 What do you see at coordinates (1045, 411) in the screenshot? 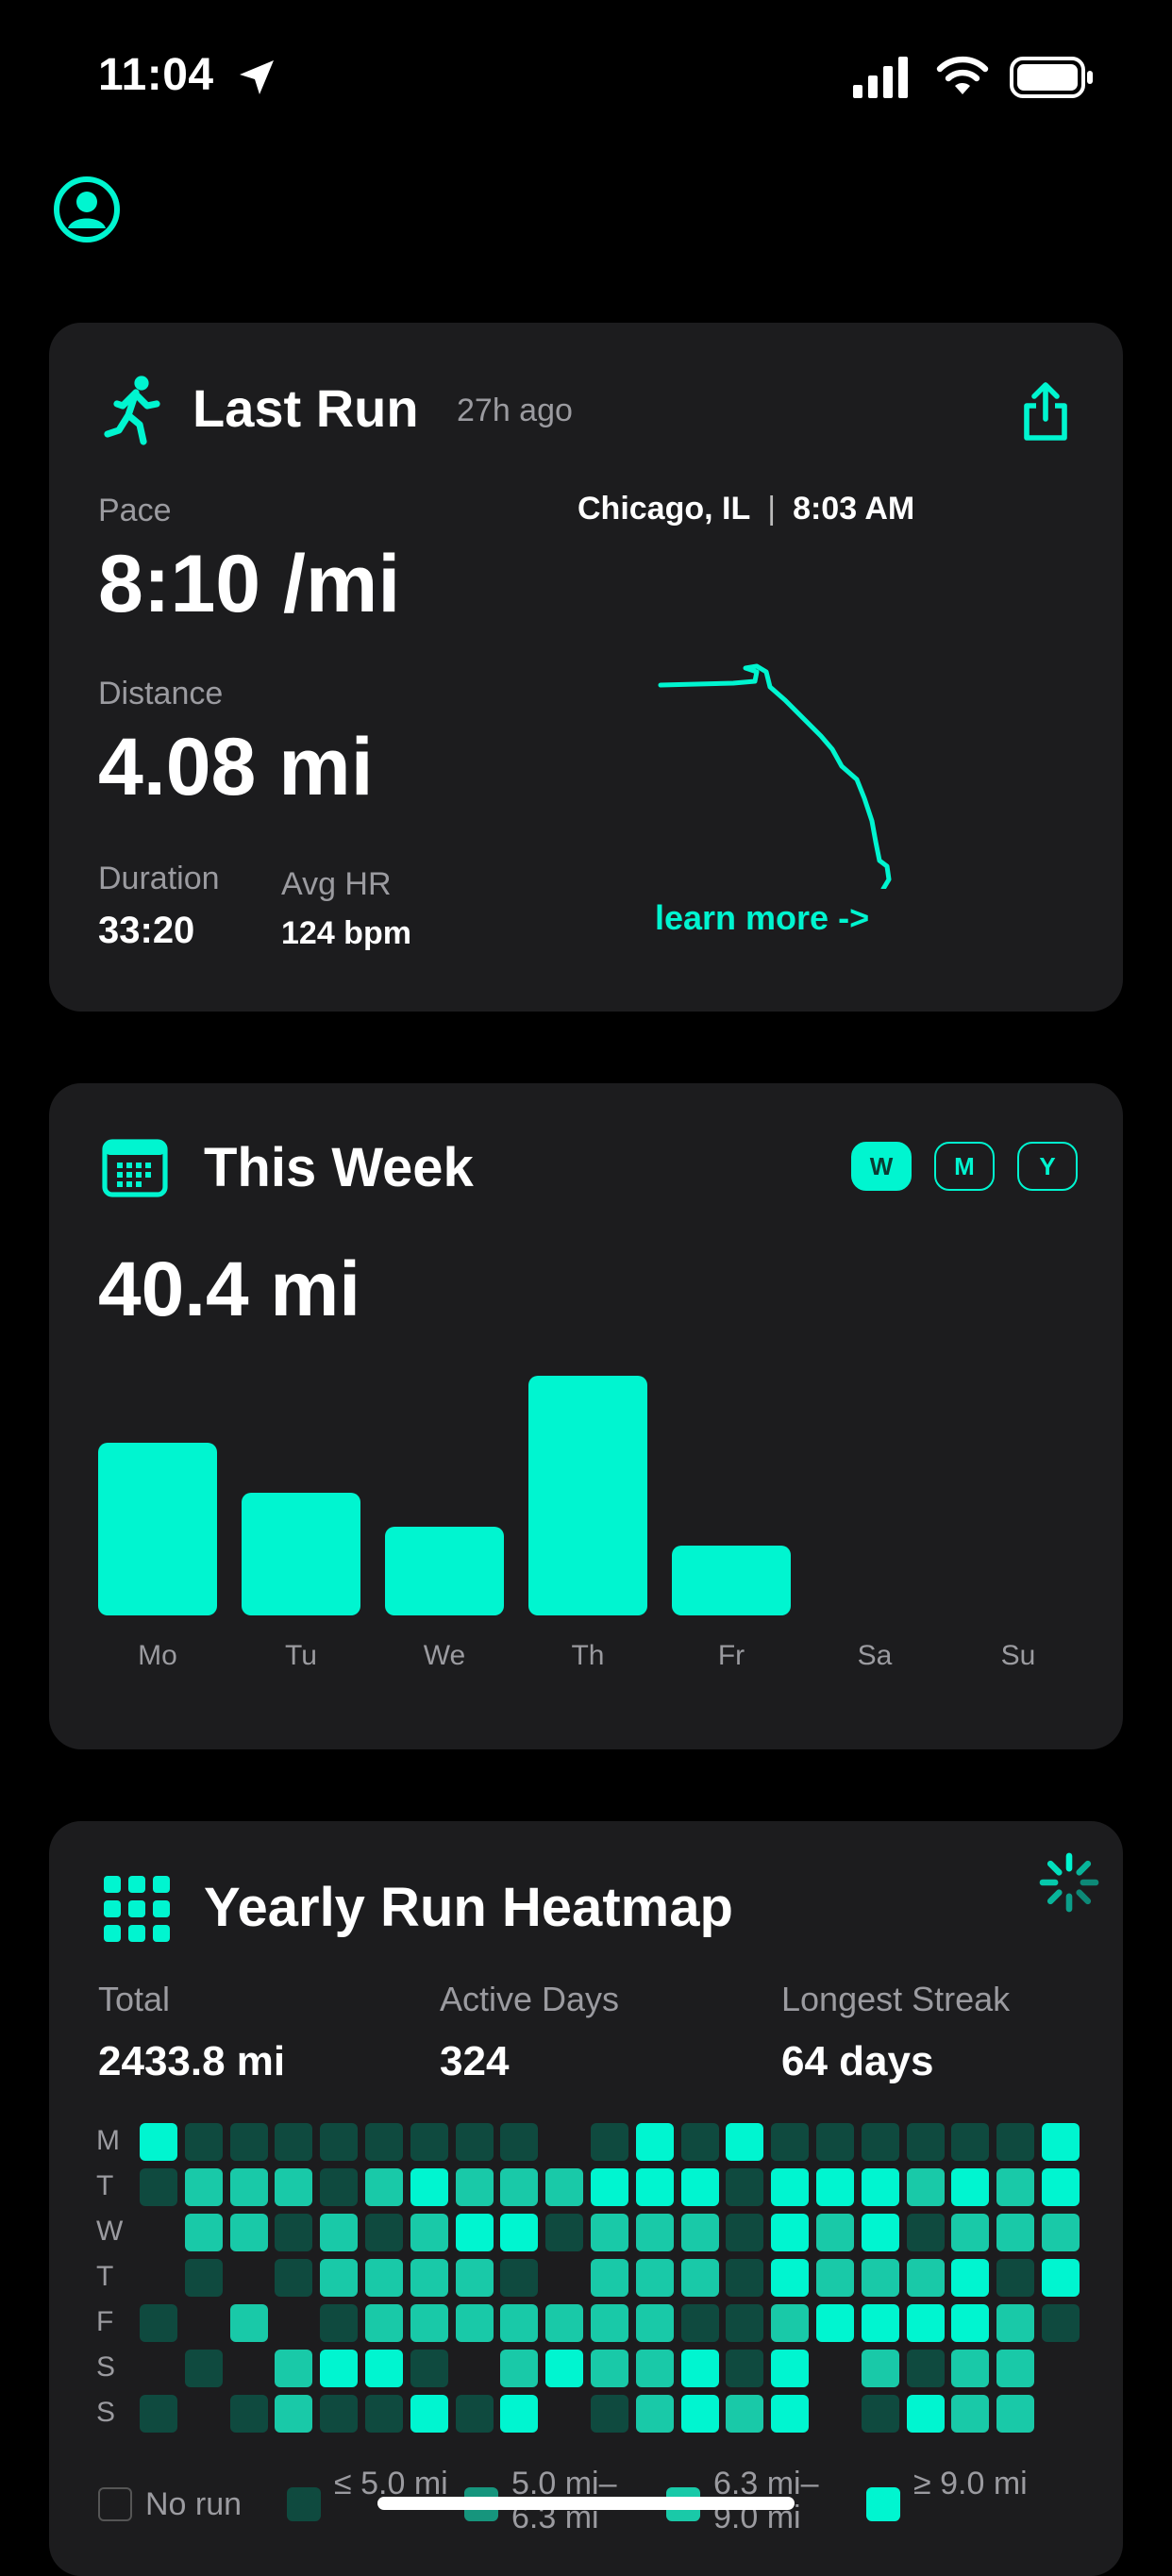
I see `share-icon` at bounding box center [1045, 411].